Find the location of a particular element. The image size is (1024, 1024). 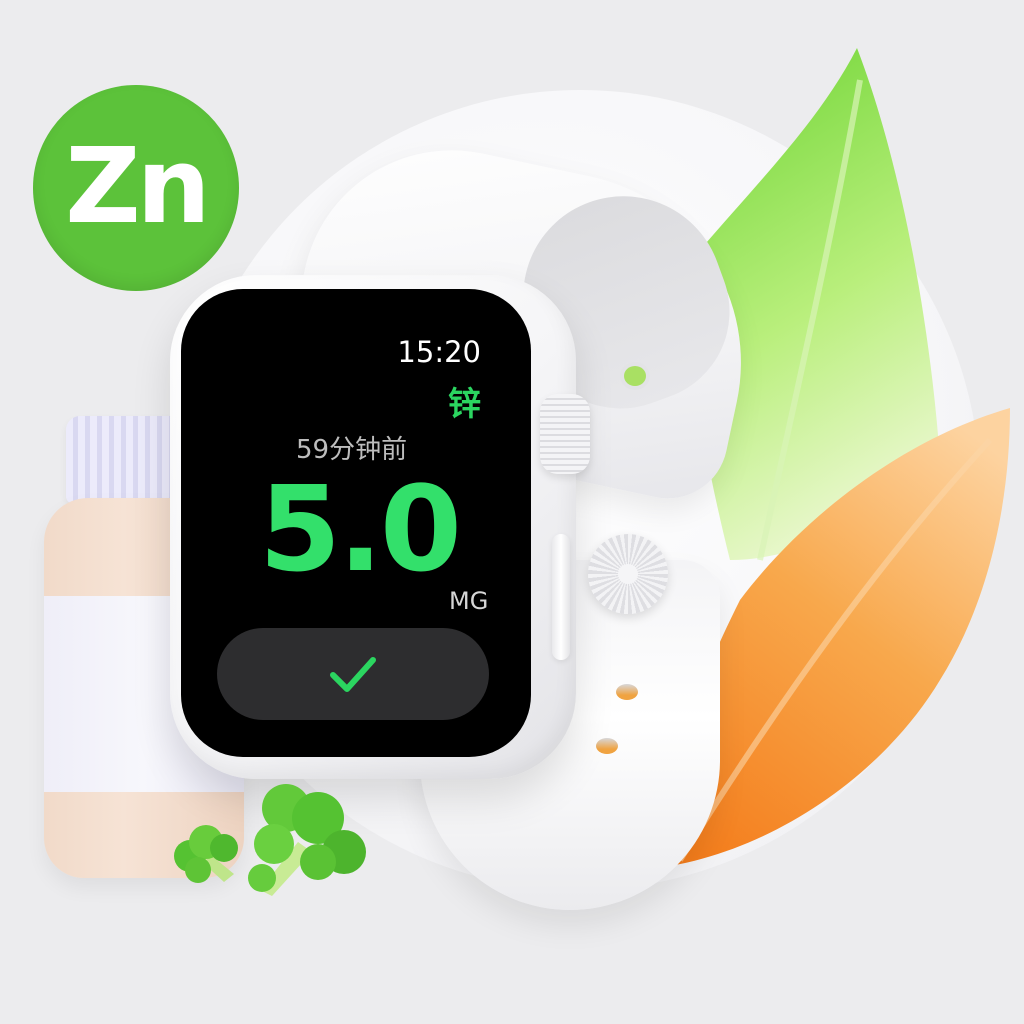

broccoli-large is located at coordinates (307, 840).